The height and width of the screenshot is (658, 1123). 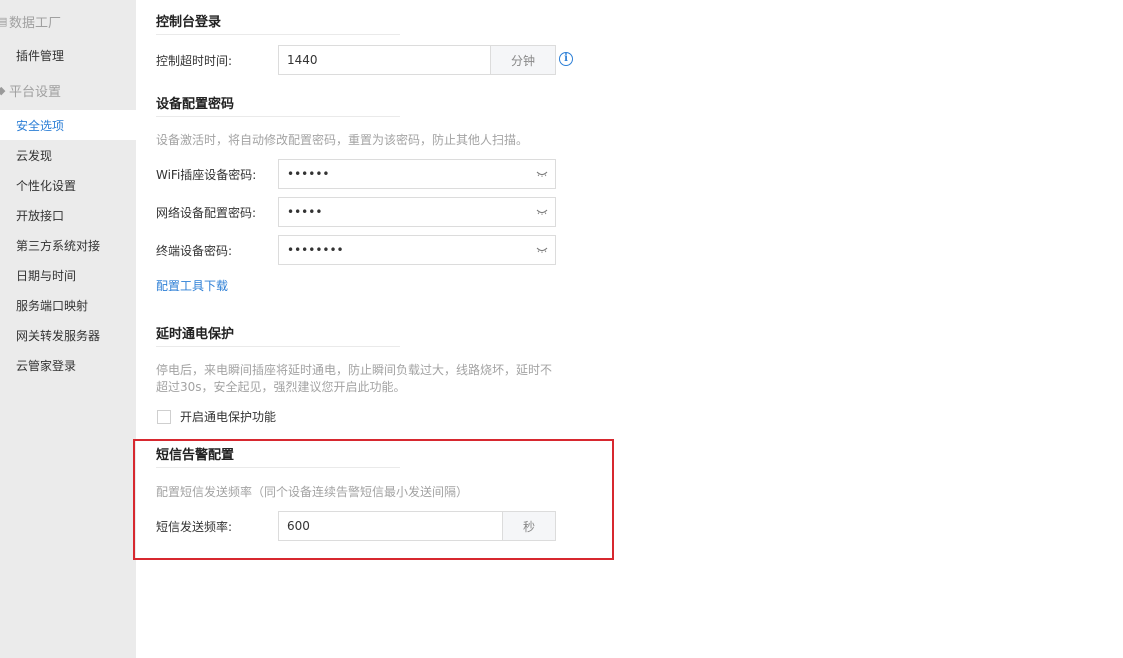 I want to click on sidebar-item-label: 网关转发服务器, so click(x=58, y=335).